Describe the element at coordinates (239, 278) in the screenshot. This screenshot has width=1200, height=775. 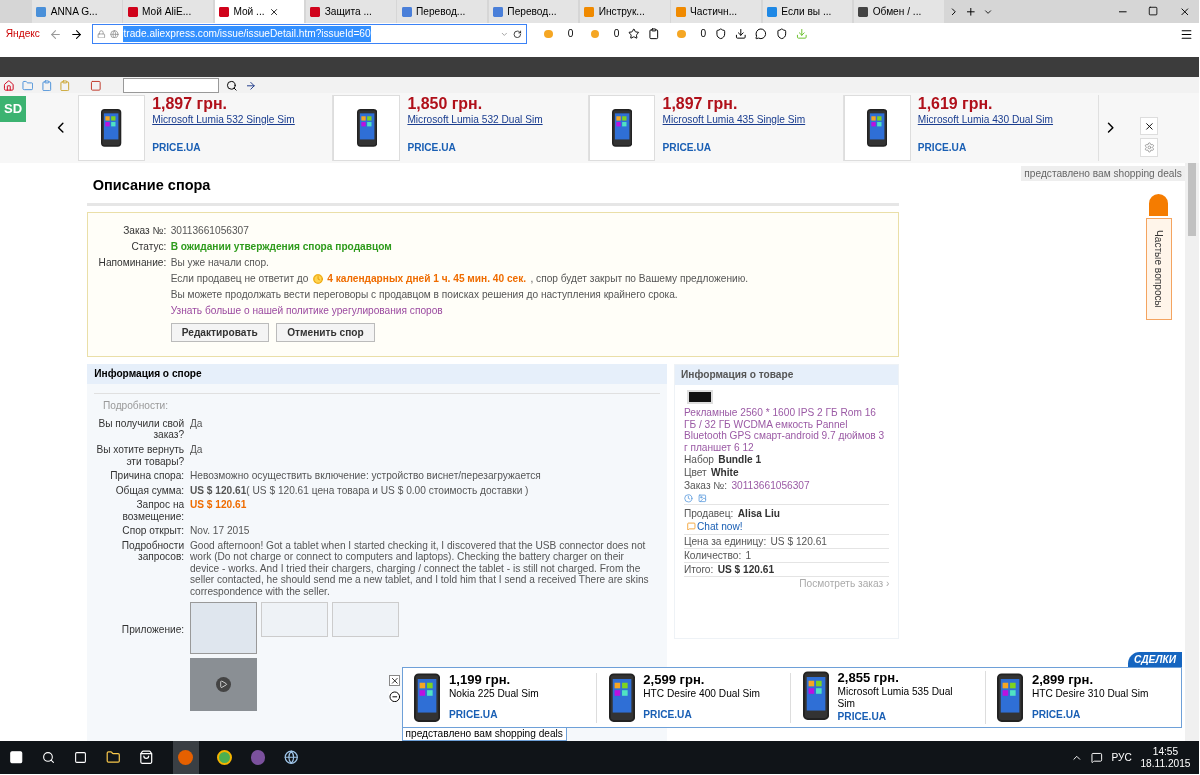
I see `deadline-text: Если продавец не ответит до` at that location.